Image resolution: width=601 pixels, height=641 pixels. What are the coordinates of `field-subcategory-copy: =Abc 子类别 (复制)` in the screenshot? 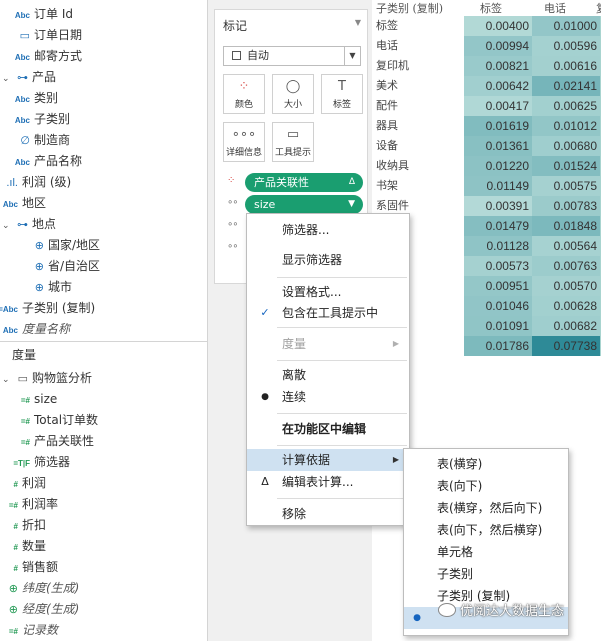 It's located at (47, 308).